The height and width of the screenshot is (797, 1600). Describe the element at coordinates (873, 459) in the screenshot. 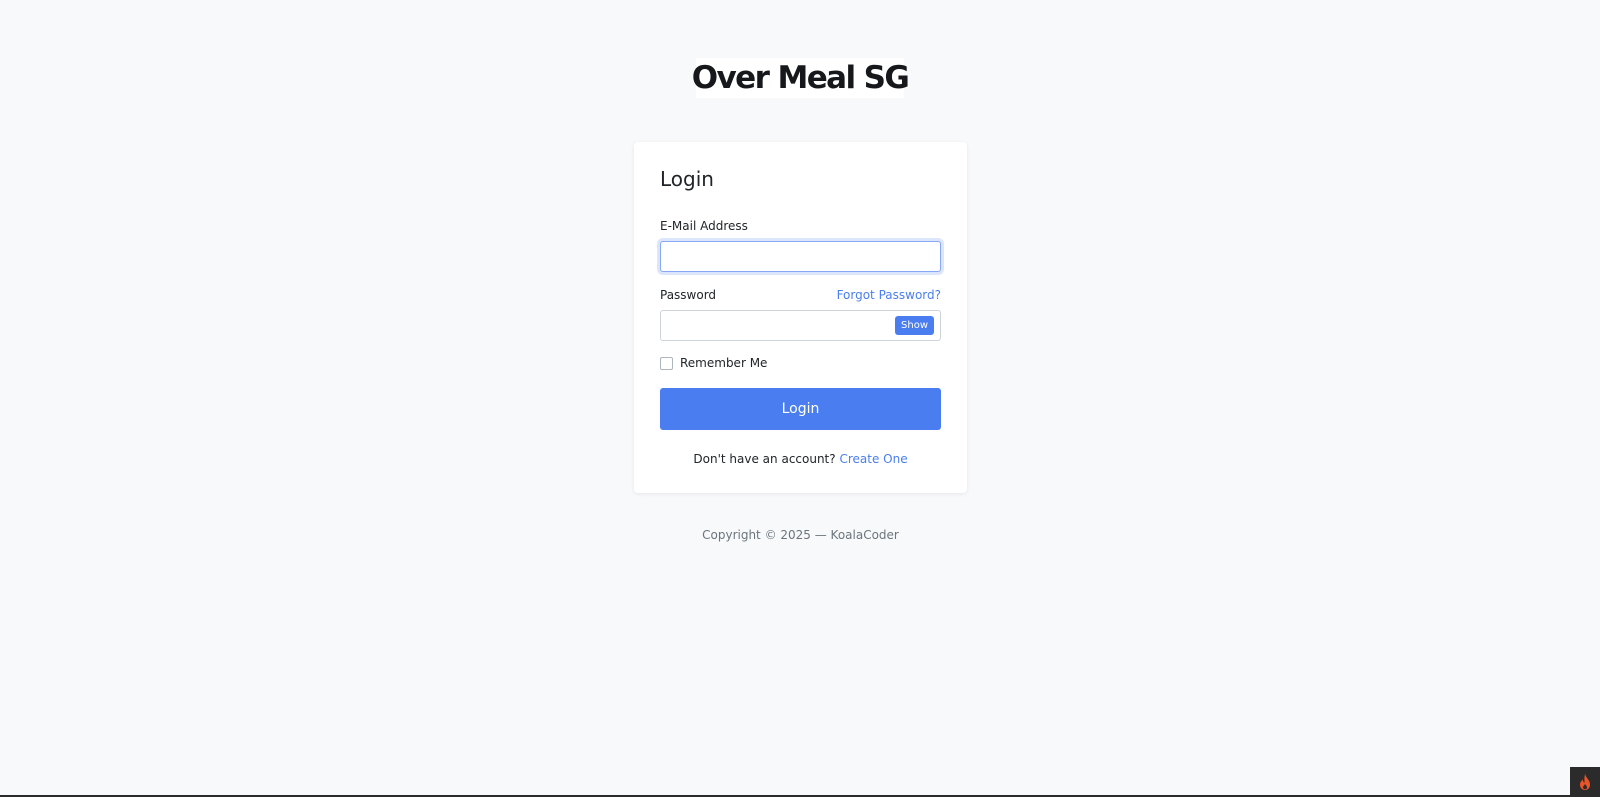

I see `create-account-link: Create One` at that location.